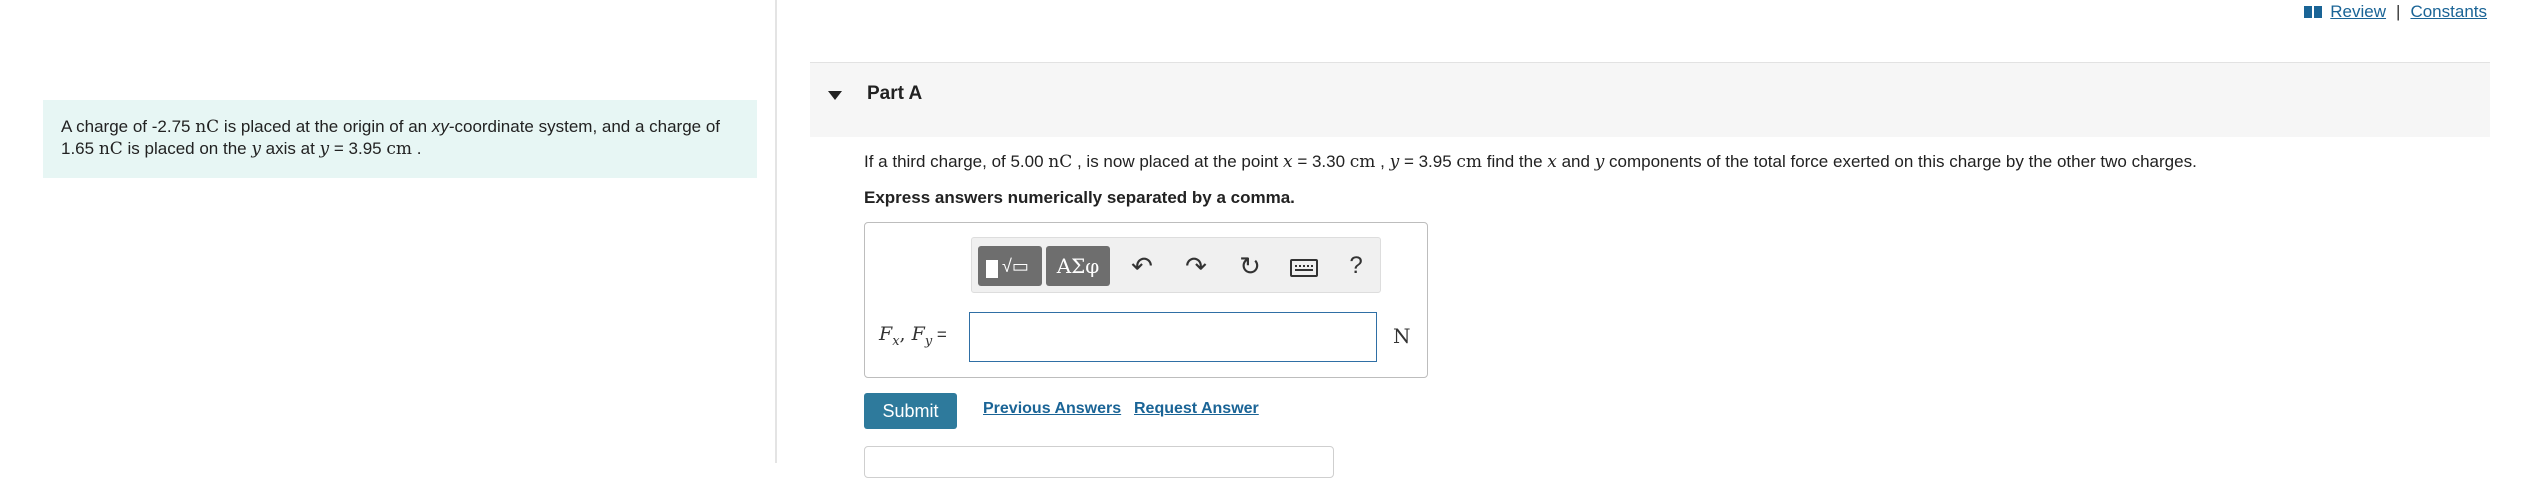  What do you see at coordinates (1515, 161) in the screenshot?
I see `question-fragment: find the` at bounding box center [1515, 161].